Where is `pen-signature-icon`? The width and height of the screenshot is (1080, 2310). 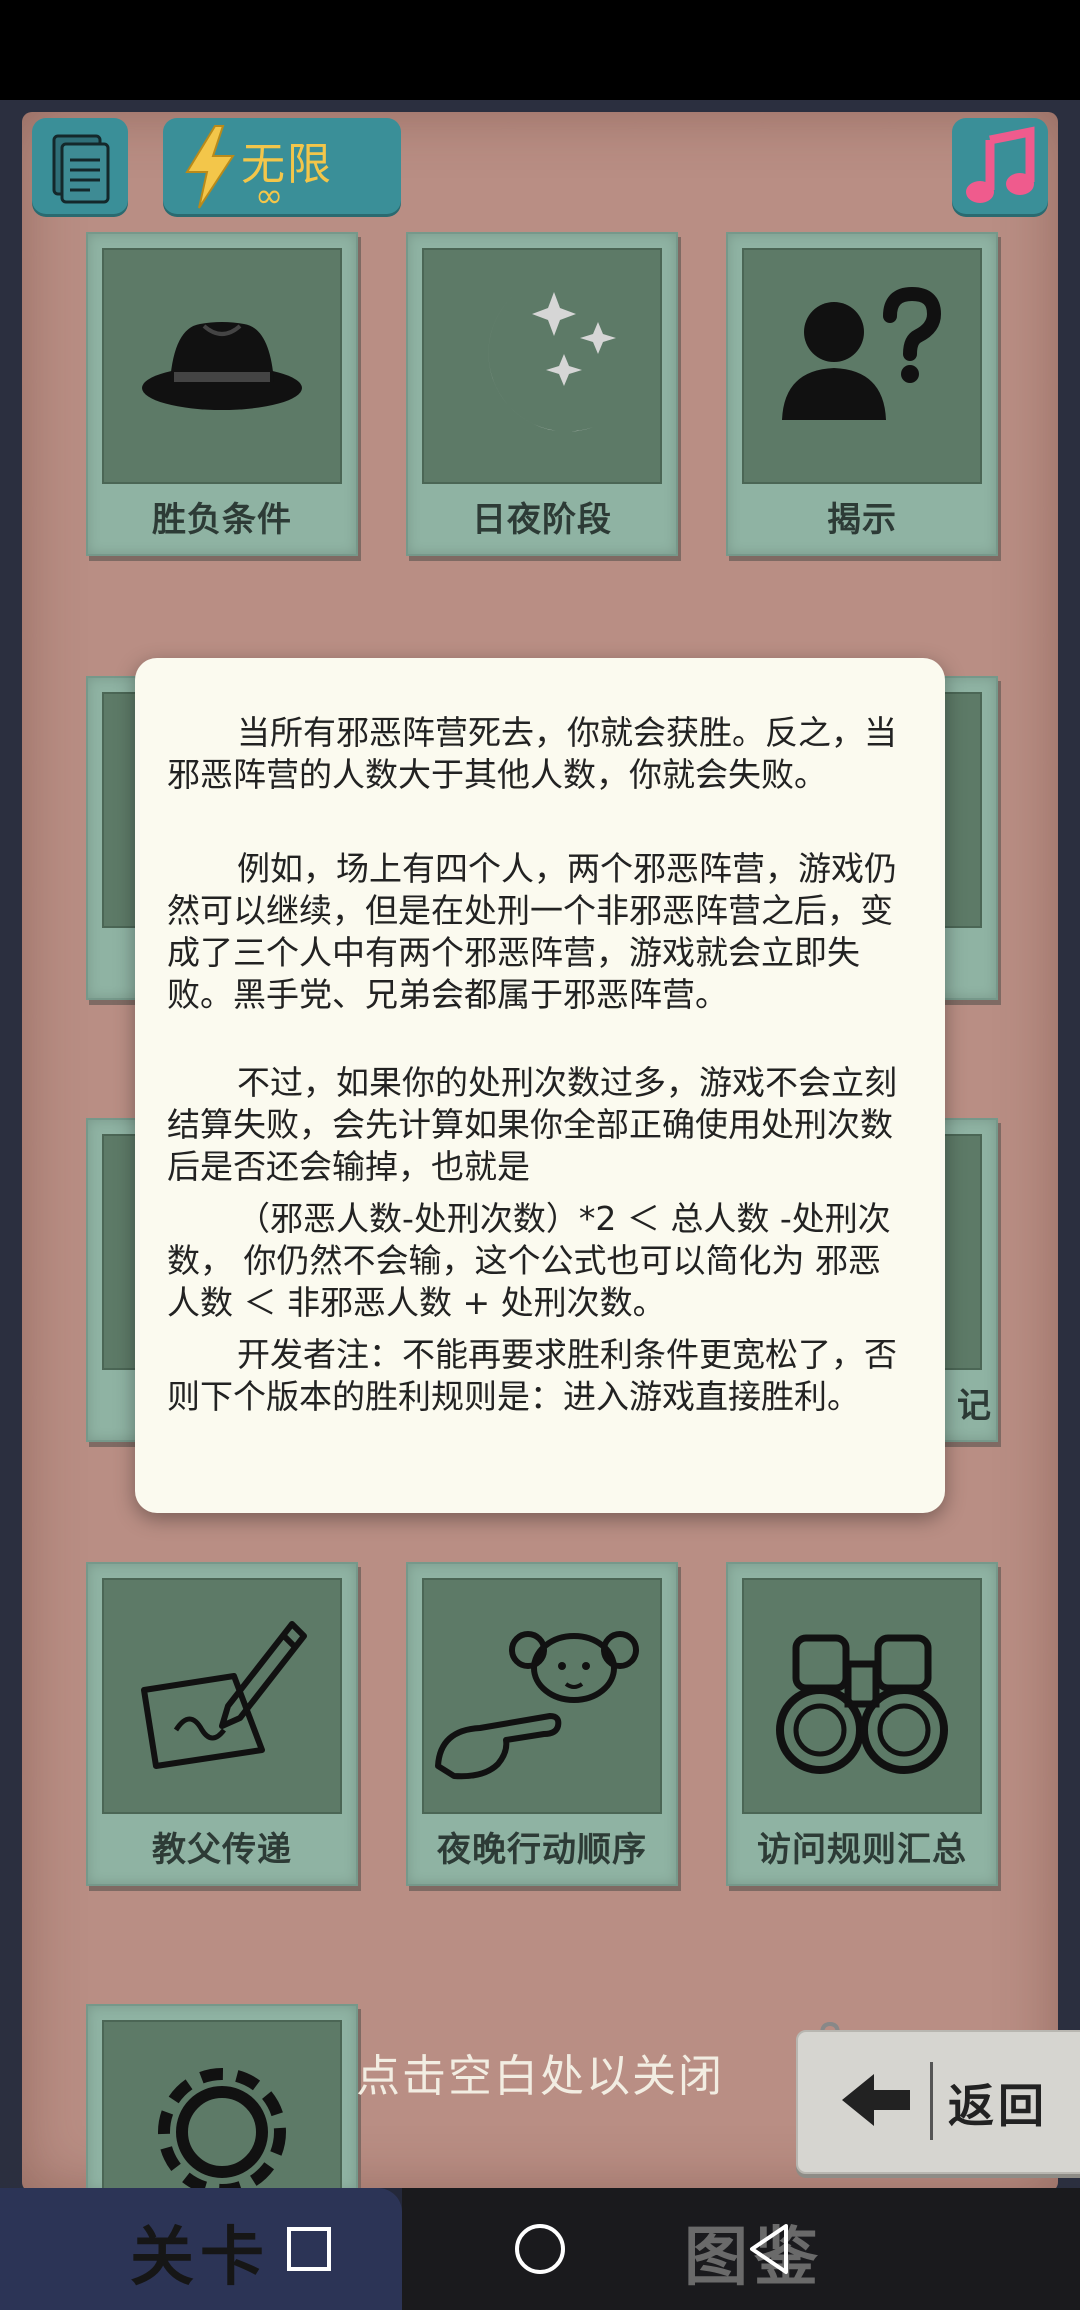 pen-signature-icon is located at coordinates (224, 1695).